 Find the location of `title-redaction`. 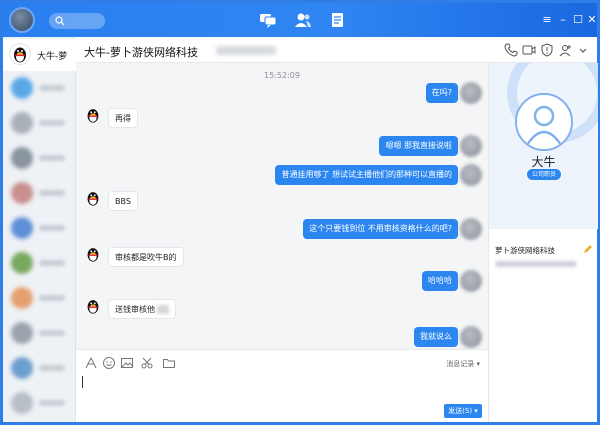

title-redaction is located at coordinates (246, 50).